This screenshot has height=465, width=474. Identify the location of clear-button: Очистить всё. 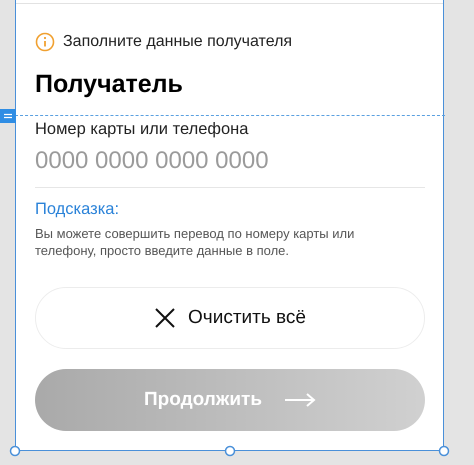
(230, 318).